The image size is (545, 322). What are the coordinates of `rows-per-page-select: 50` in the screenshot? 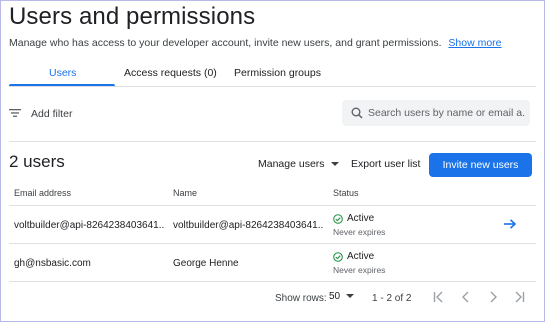 It's located at (342, 296).